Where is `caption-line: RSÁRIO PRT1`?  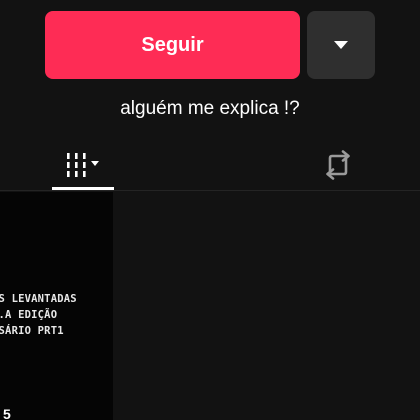
caption-line: RSÁRIO PRT1 is located at coordinates (32, 331).